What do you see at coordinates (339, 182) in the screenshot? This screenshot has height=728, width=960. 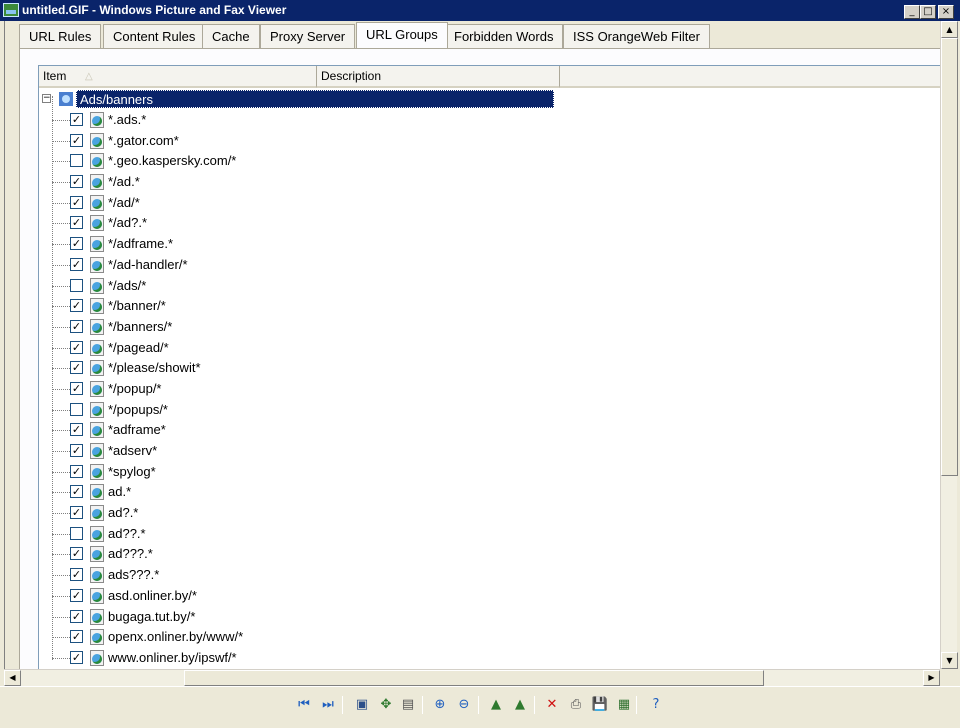 I see `list-item: ✓ */ad.*` at bounding box center [339, 182].